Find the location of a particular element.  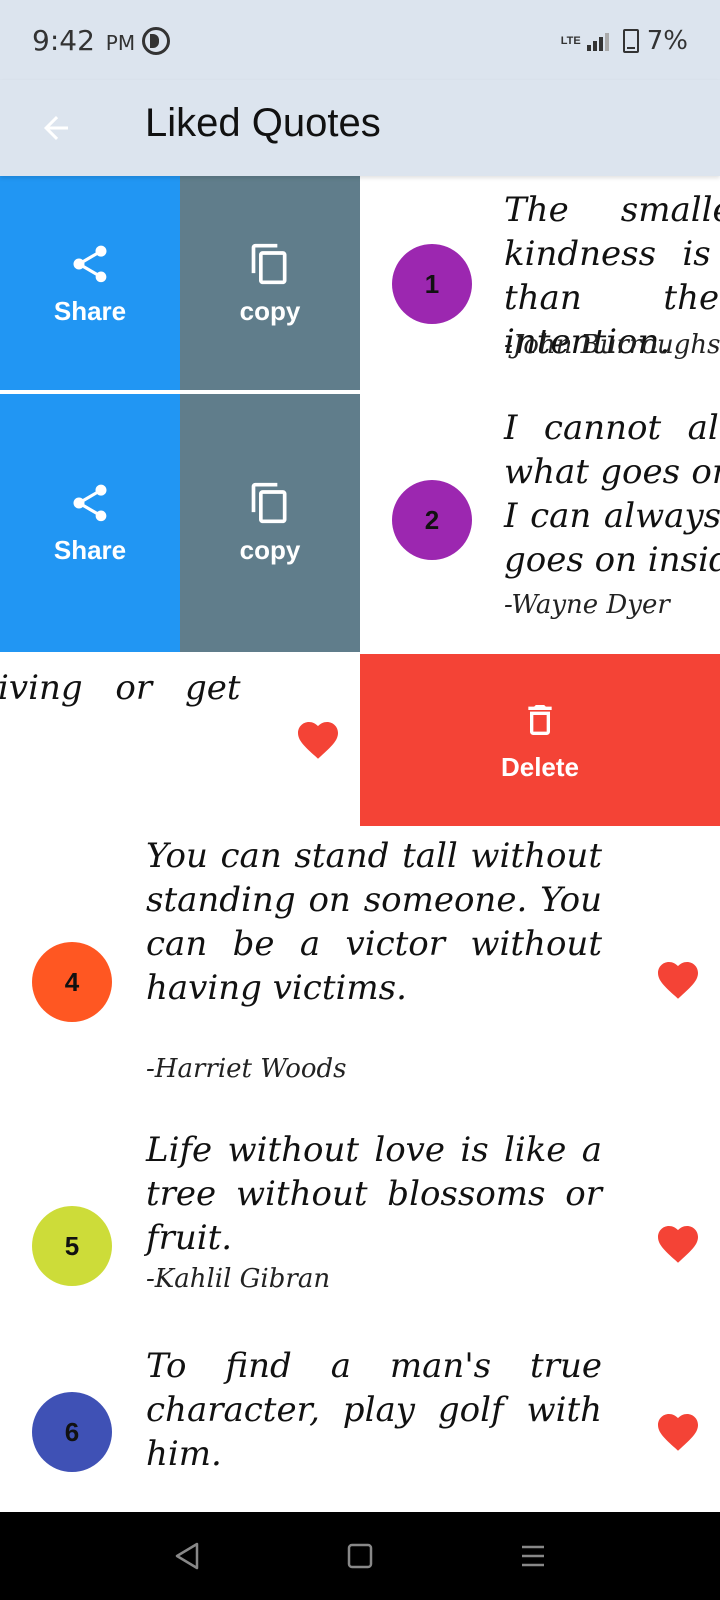

back-triangle-icon is located at coordinates (187, 1556).